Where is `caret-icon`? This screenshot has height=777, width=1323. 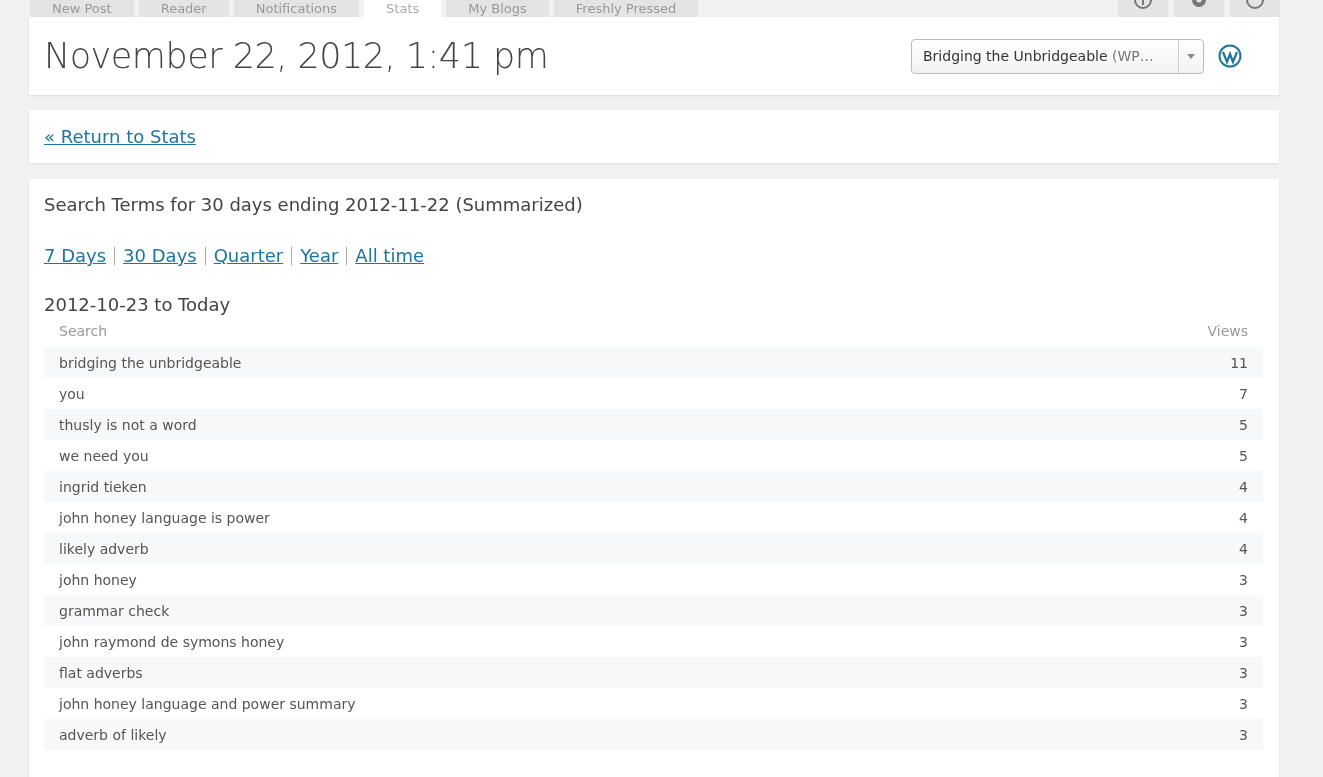 caret-icon is located at coordinates (1191, 56).